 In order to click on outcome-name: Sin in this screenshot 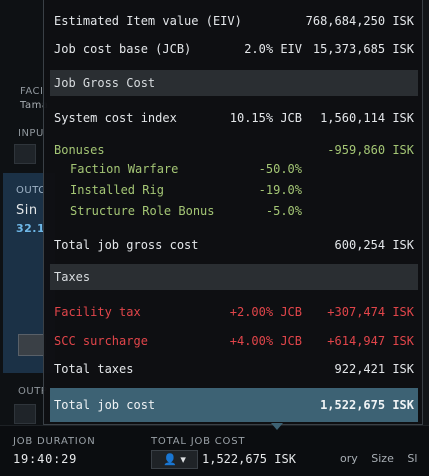, I will do `click(27, 210)`.